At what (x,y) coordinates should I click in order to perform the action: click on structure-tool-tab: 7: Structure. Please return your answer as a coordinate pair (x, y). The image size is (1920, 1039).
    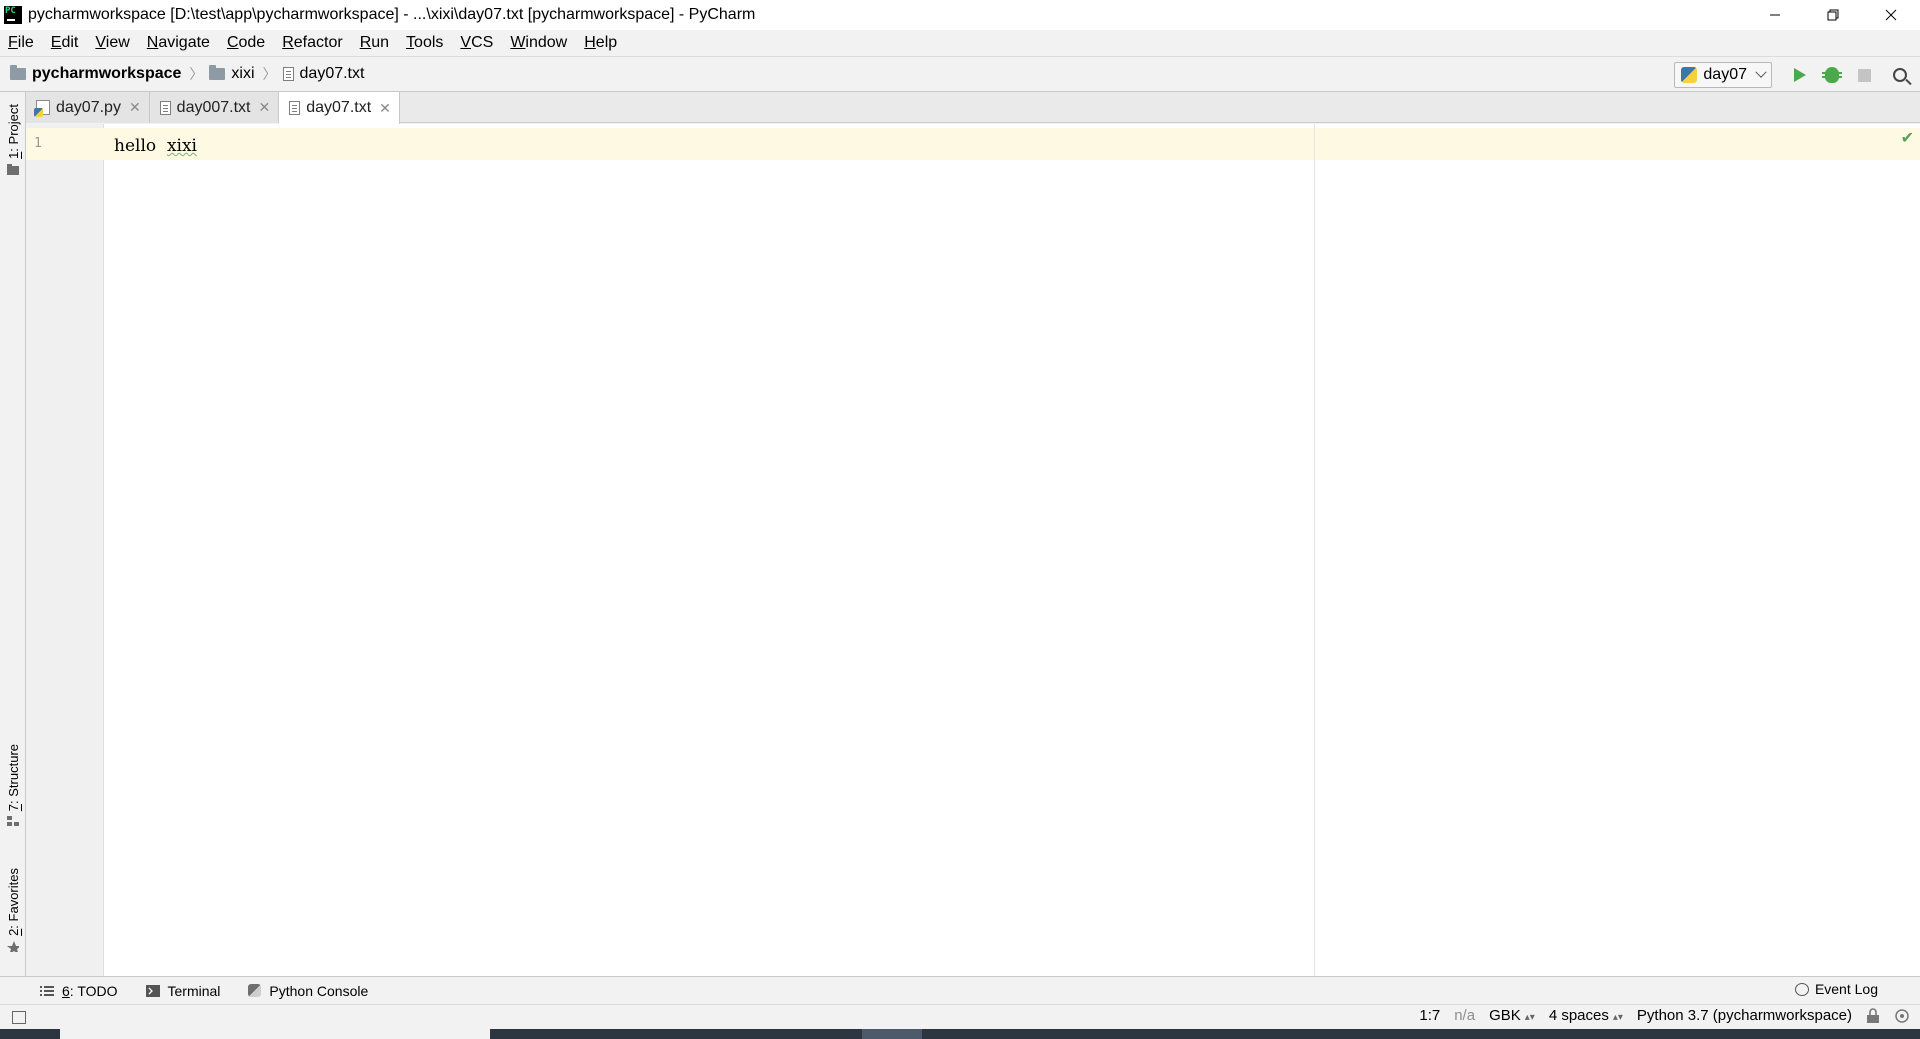
    Looking at the image, I should click on (13, 785).